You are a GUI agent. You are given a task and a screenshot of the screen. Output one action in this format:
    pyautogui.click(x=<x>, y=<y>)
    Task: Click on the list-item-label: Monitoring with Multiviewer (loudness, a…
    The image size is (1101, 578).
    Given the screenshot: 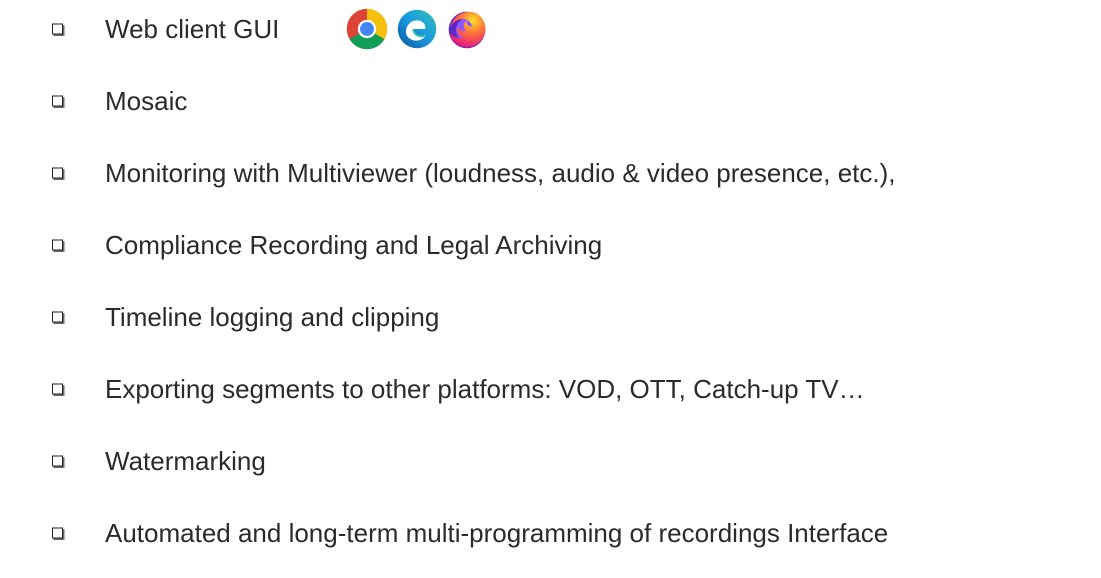 What is the action you would take?
    pyautogui.click(x=500, y=173)
    